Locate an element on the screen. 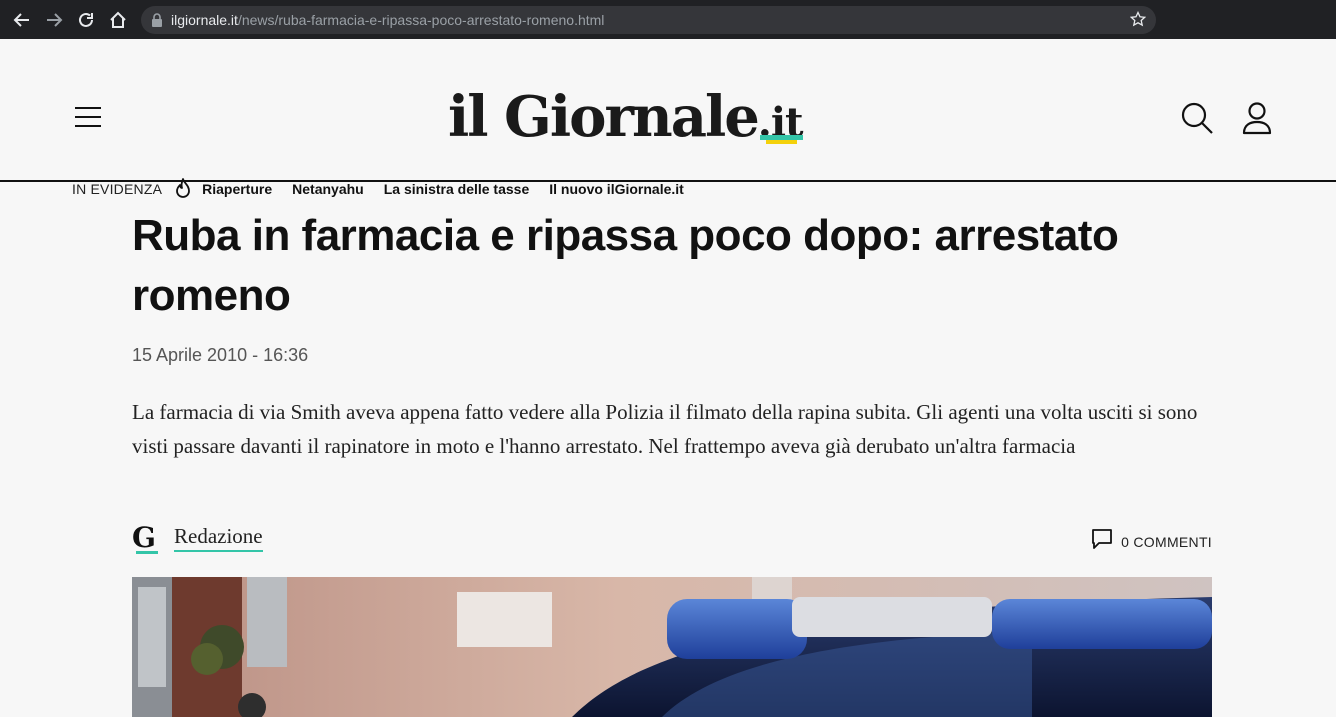 The height and width of the screenshot is (717, 1336). logo-tld: .it is located at coordinates (780, 122).